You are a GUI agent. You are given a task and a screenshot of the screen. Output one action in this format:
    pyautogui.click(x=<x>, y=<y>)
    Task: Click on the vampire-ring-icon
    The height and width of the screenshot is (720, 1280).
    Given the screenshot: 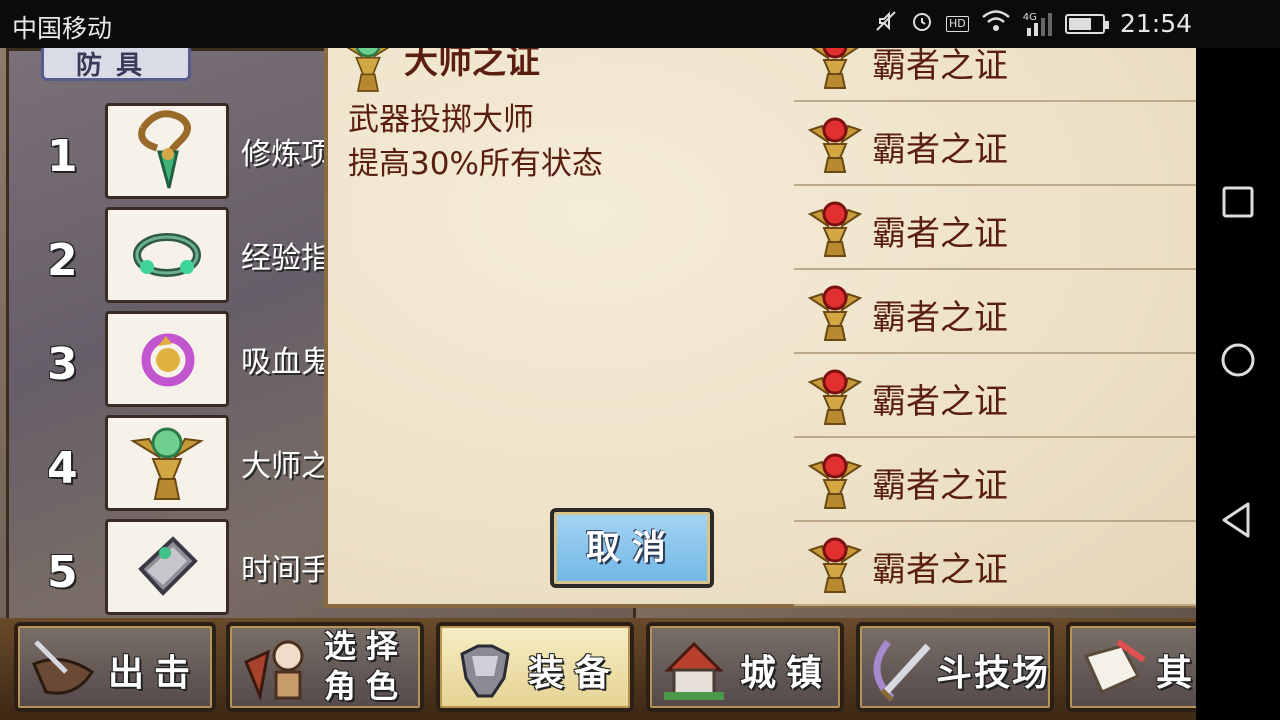 What is the action you would take?
    pyautogui.click(x=168, y=360)
    